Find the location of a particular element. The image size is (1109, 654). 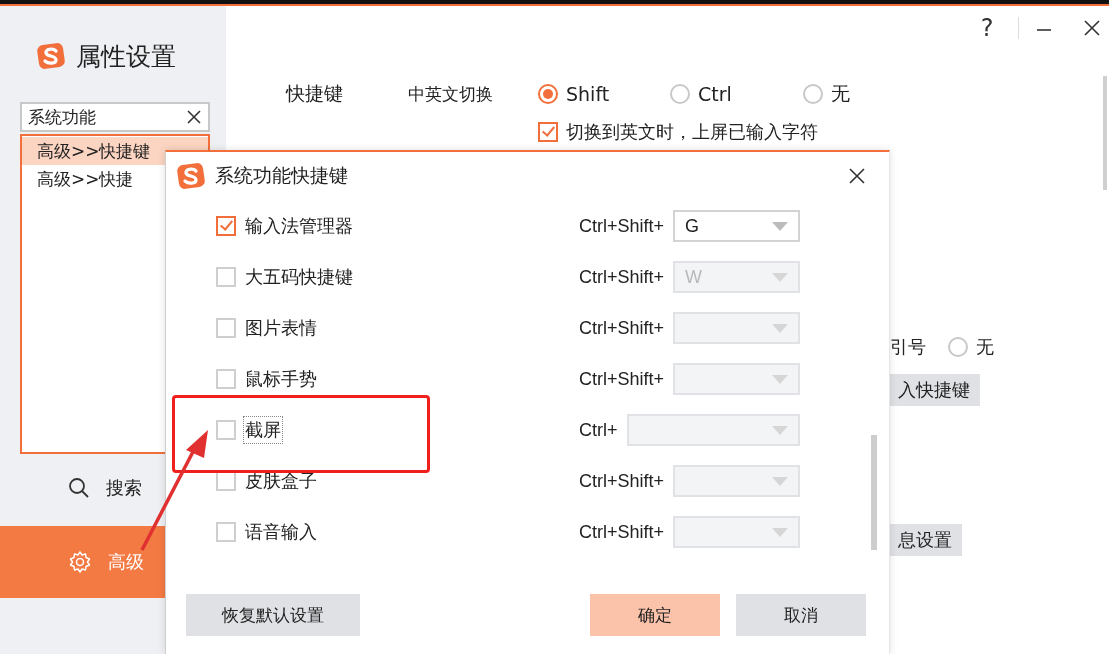

settings-button: 息设置 is located at coordinates (926, 540).